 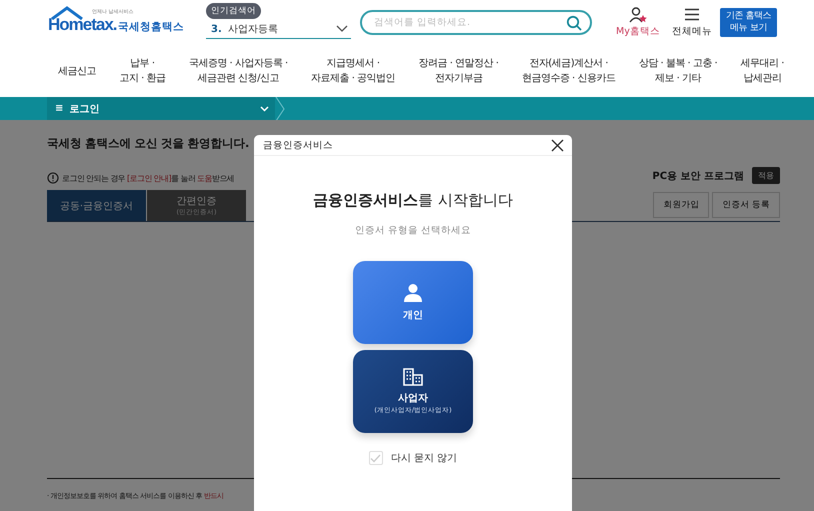 What do you see at coordinates (148, 178) in the screenshot?
I see `login-help-notice: 로그인 안되는 경우 [로그인 안내]를 눌러 도움받으세` at bounding box center [148, 178].